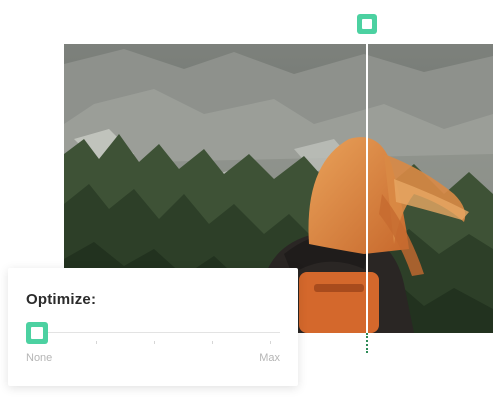  What do you see at coordinates (269, 358) in the screenshot?
I see `slider-max-label: Max` at bounding box center [269, 358].